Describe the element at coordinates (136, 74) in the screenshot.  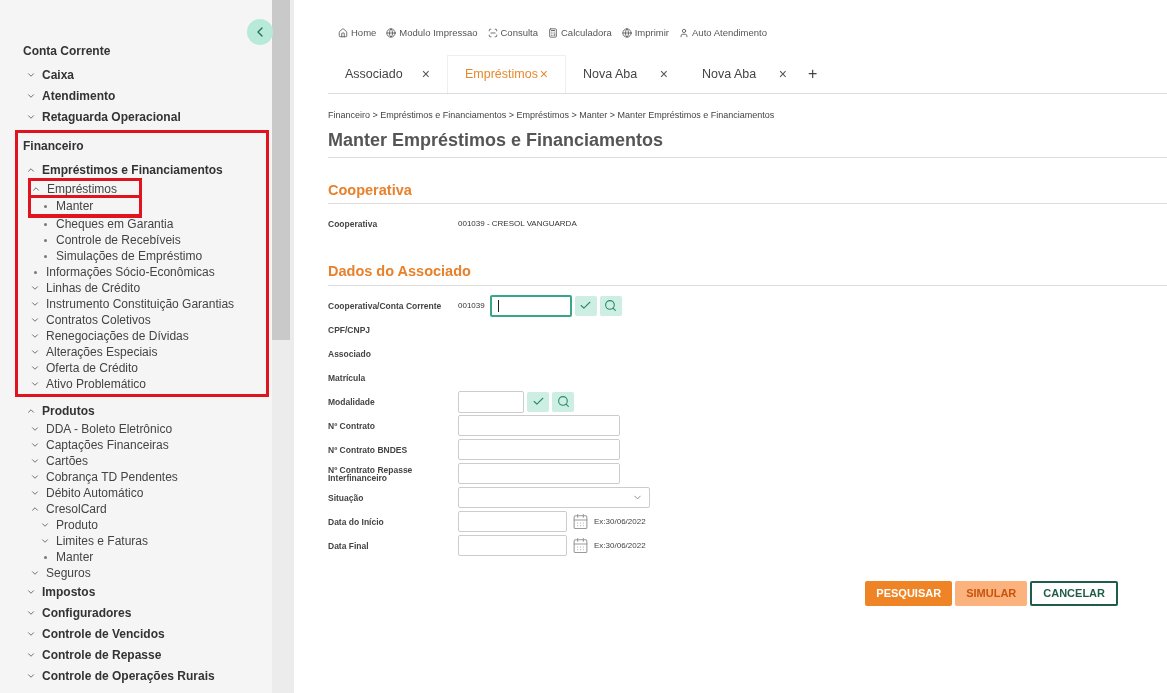
I see `sidebar-item: Caixa` at that location.